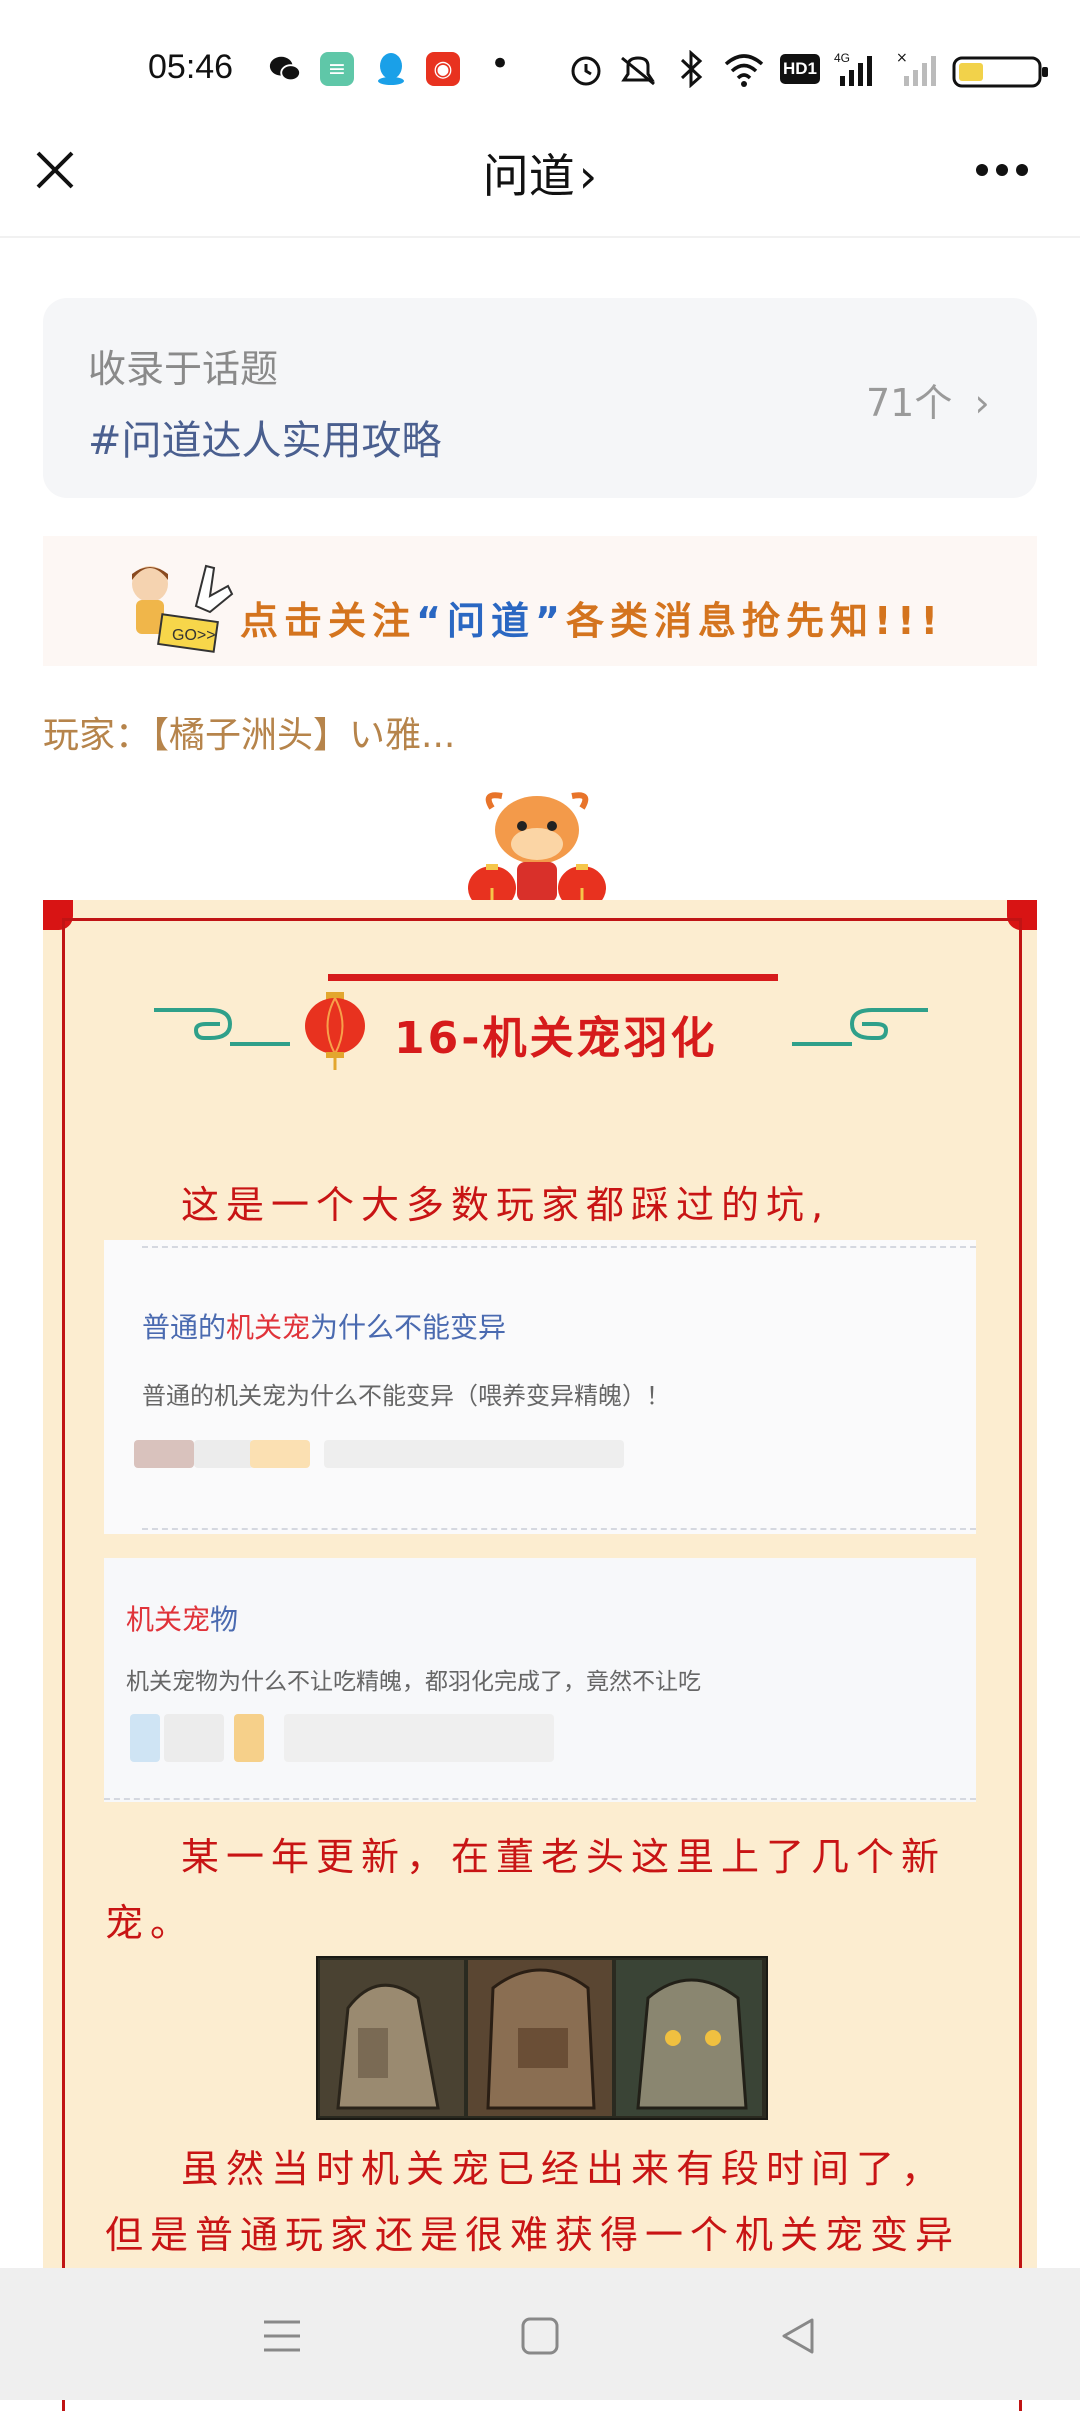 The height and width of the screenshot is (2411, 1080). I want to click on close-button, so click(55, 170).